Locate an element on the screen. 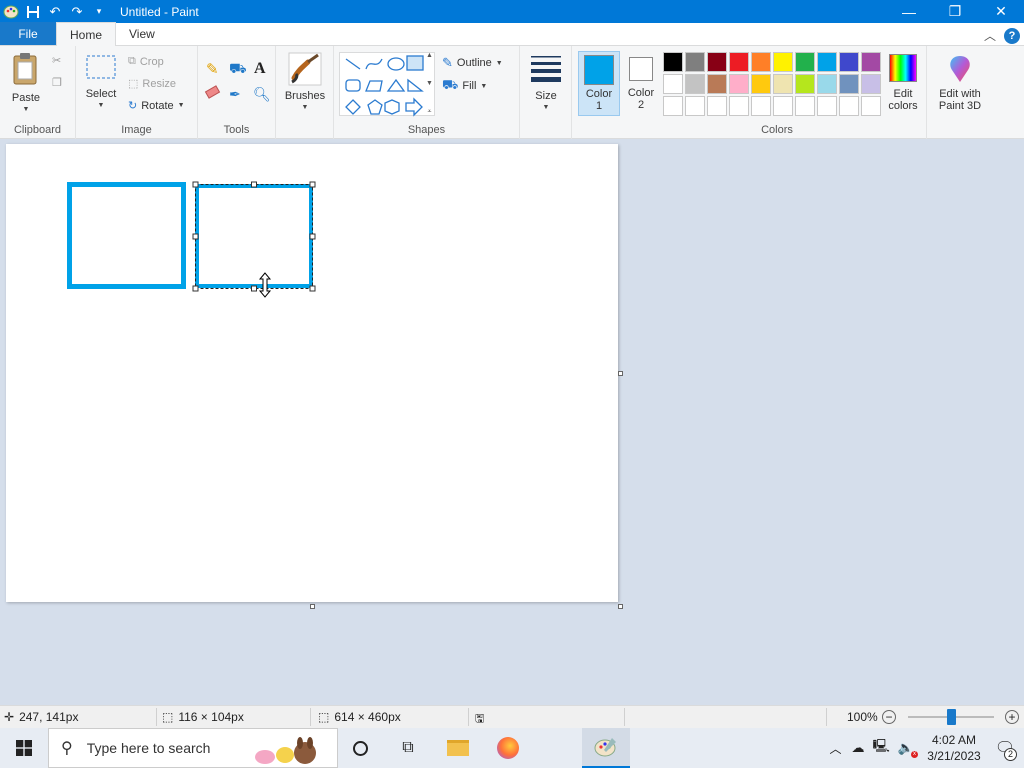 This screenshot has height=768, width=1024. canvas-resize-handle-bottom is located at coordinates (312, 606).